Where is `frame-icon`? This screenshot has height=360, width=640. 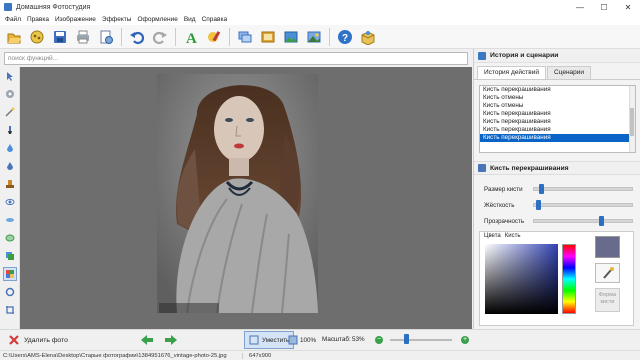
frame-icon is located at coordinates (268, 37).